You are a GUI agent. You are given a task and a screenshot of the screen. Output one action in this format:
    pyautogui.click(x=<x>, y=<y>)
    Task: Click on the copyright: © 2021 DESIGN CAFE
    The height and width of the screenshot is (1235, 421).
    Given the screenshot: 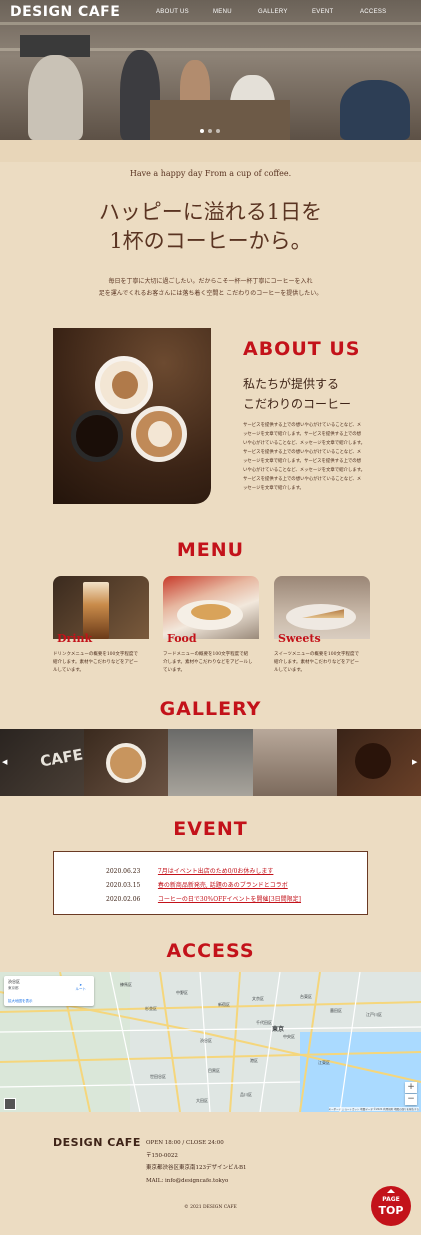 What is the action you would take?
    pyautogui.click(x=210, y=1207)
    